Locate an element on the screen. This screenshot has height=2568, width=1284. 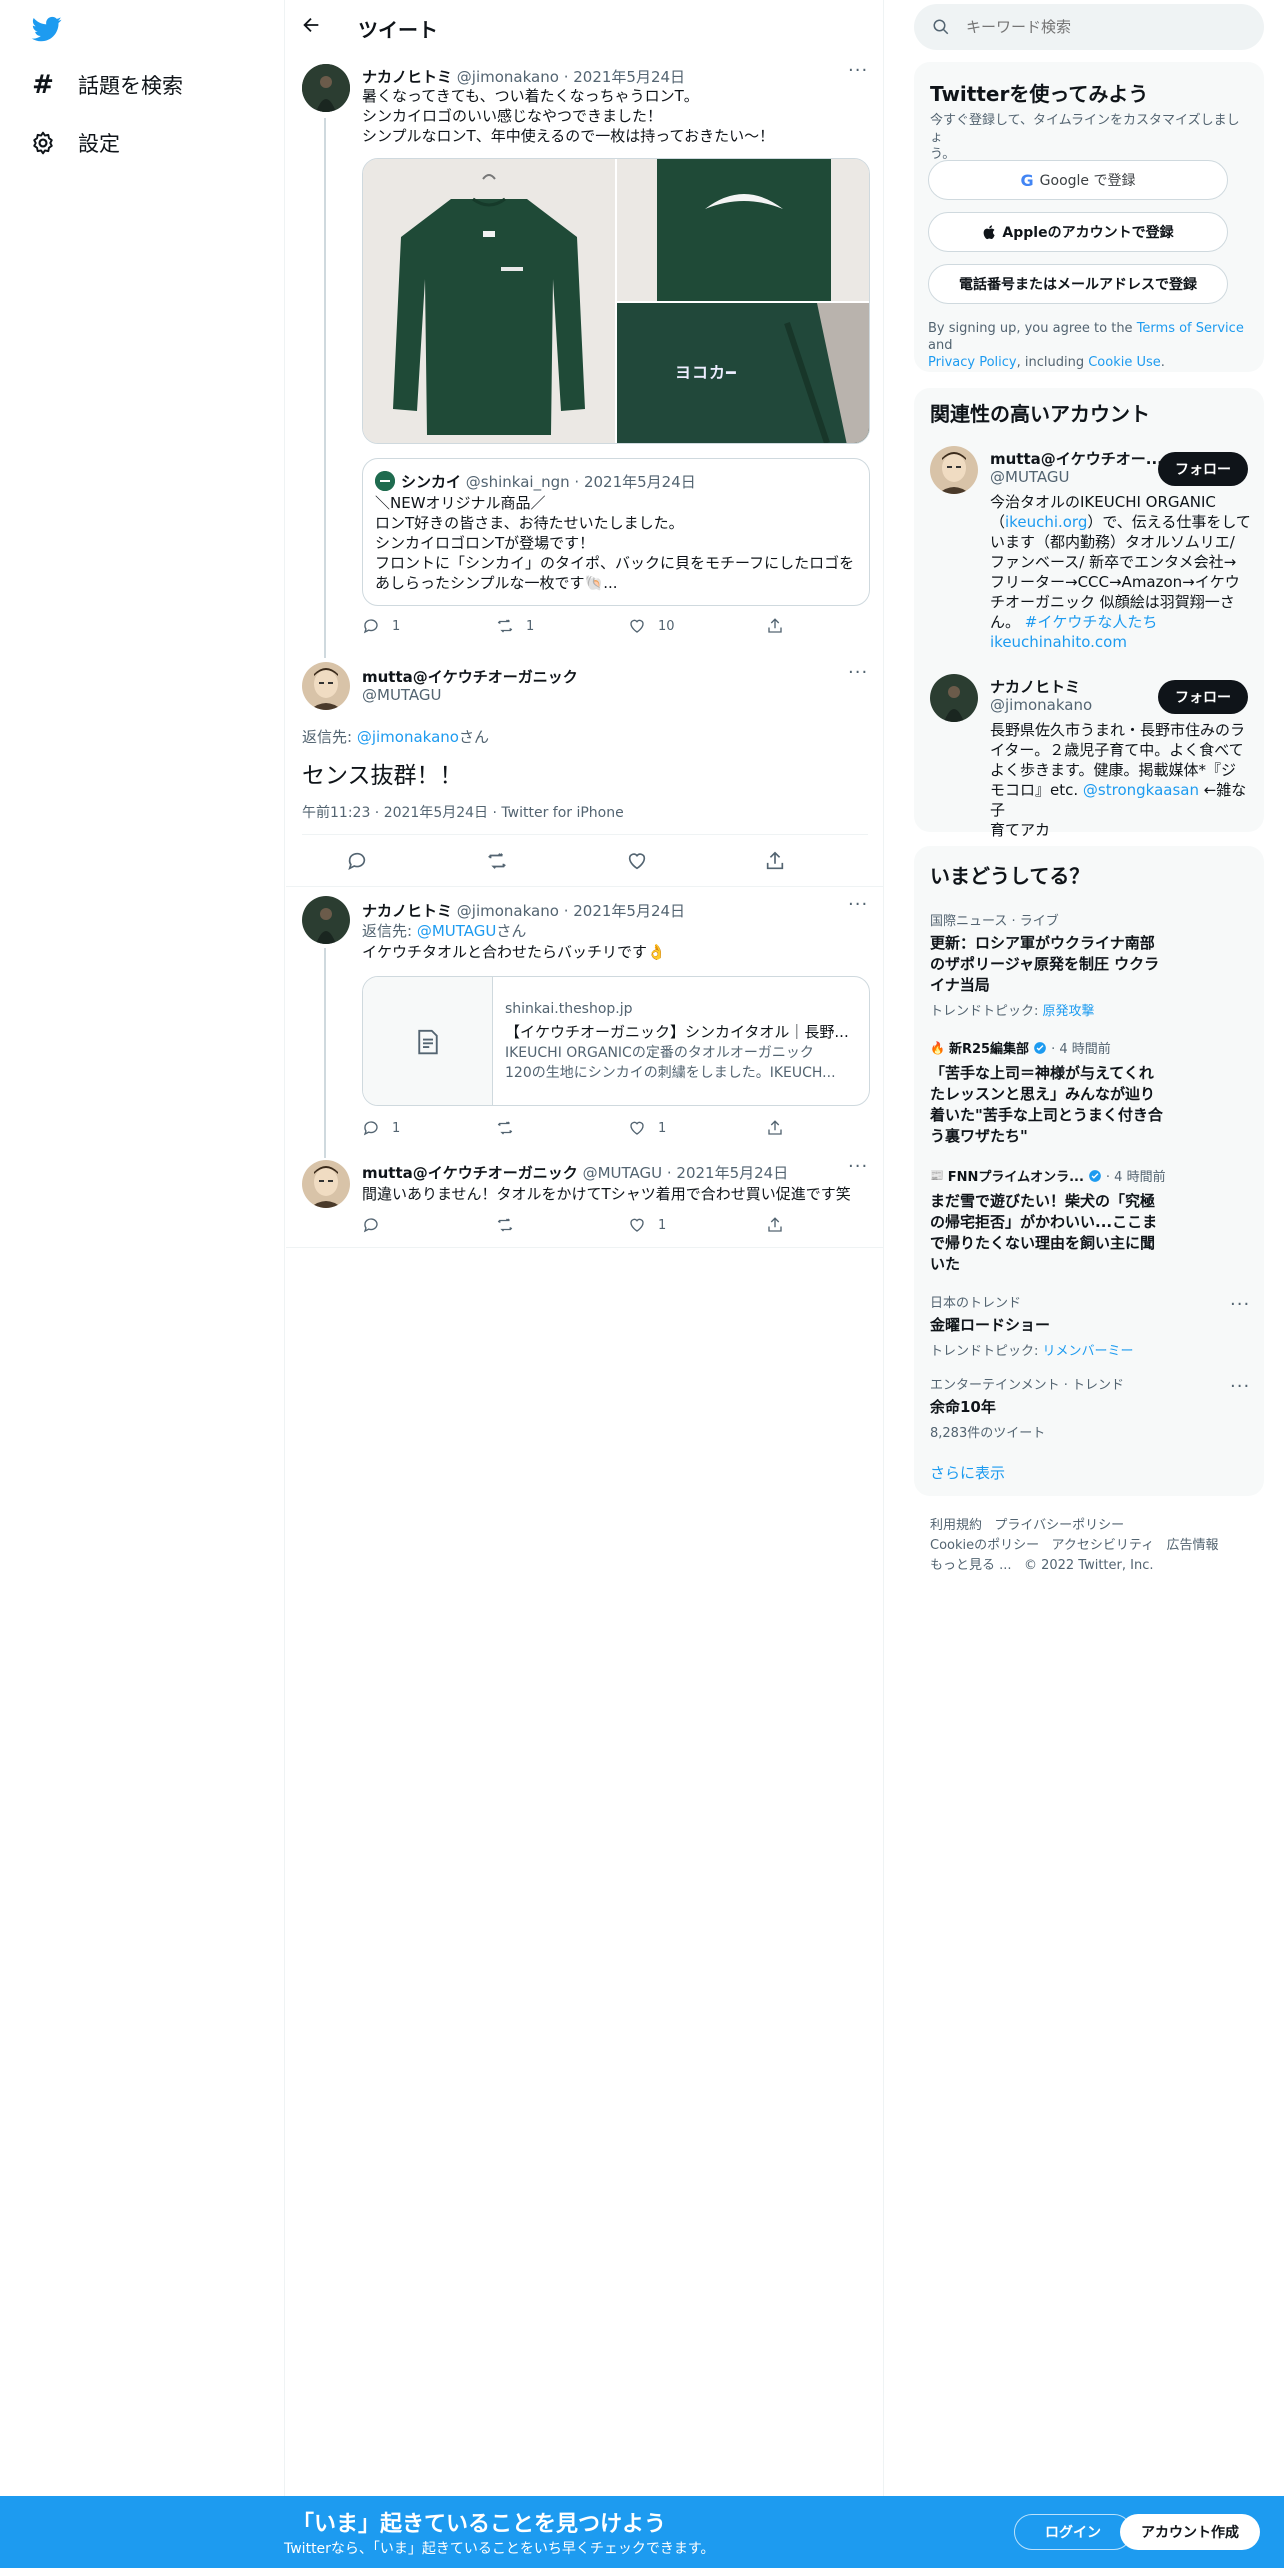
bio-link: ikeuchi.org is located at coordinates (1046, 522).